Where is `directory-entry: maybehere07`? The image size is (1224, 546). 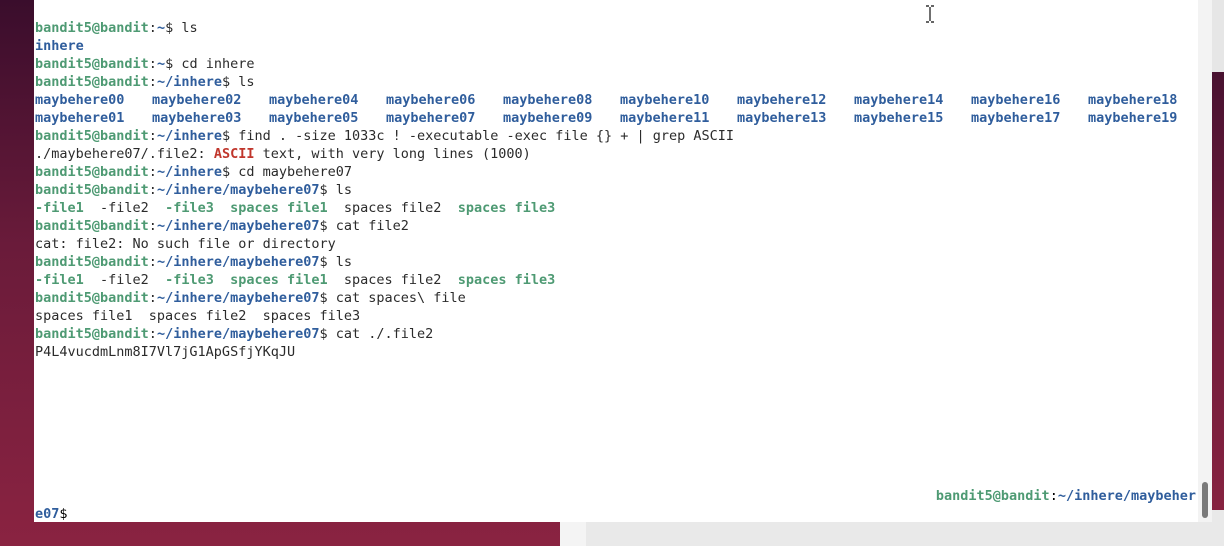 directory-entry: maybehere07 is located at coordinates (431, 118).